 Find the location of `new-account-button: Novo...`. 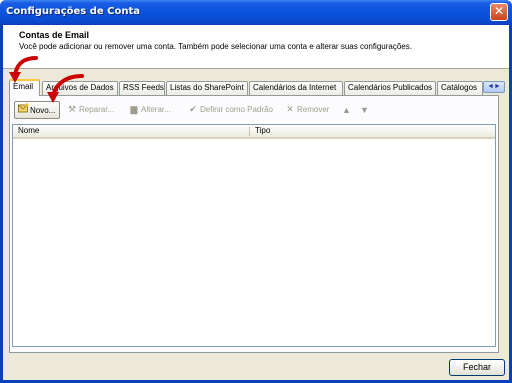

new-account-button: Novo... is located at coordinates (37, 110).